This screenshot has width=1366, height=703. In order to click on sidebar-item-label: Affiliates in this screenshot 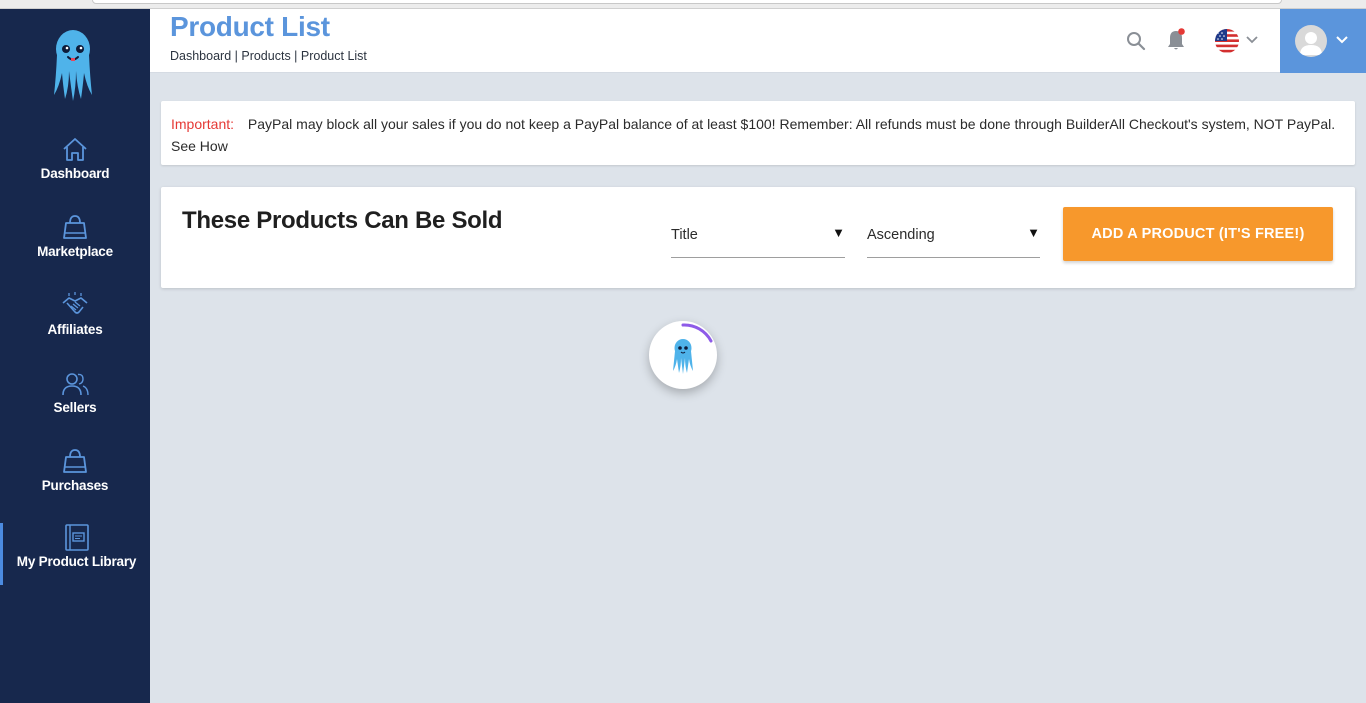, I will do `click(75, 329)`.